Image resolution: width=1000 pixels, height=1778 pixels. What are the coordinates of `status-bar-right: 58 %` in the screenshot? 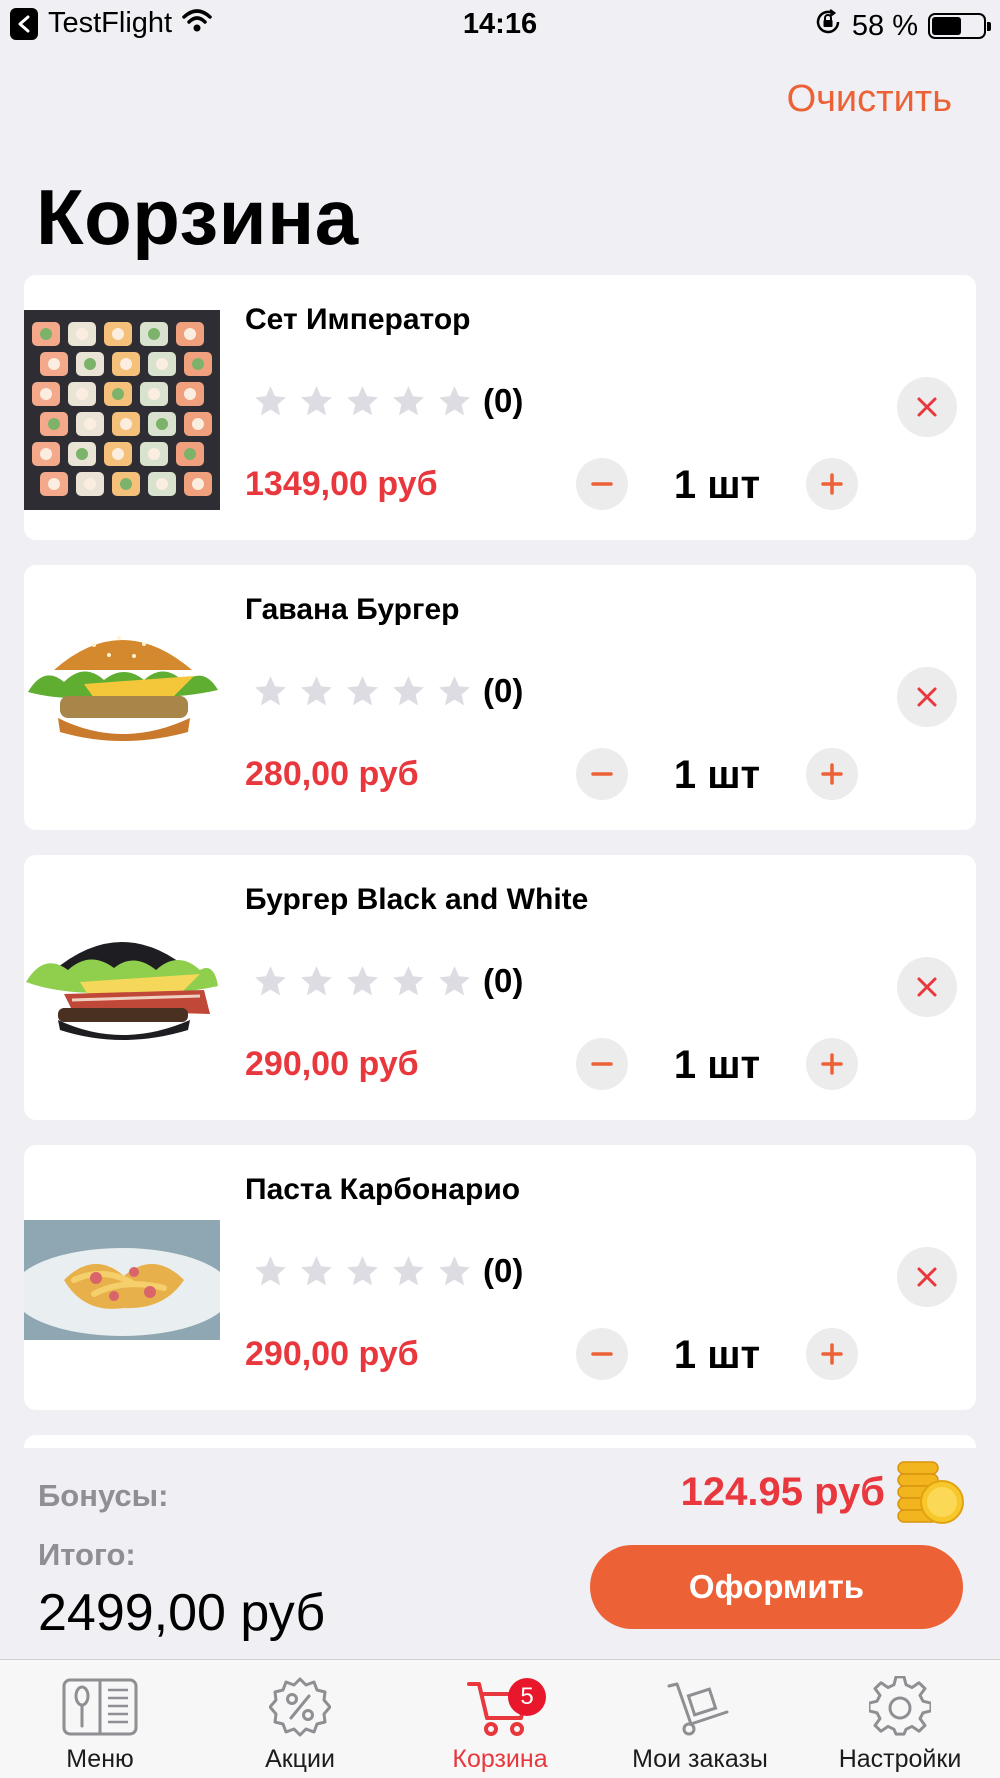 It's located at (902, 26).